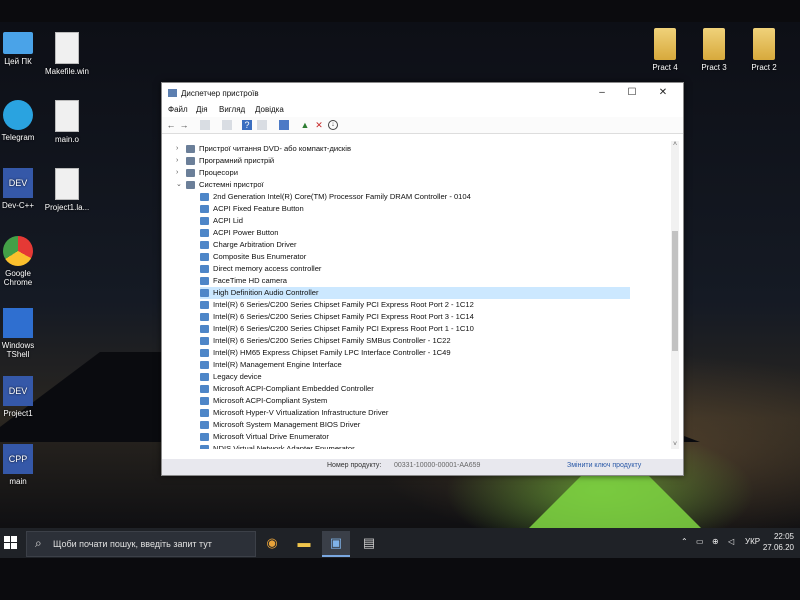  I want to click on scroll-up-icon: ˄, so click(675, 145).